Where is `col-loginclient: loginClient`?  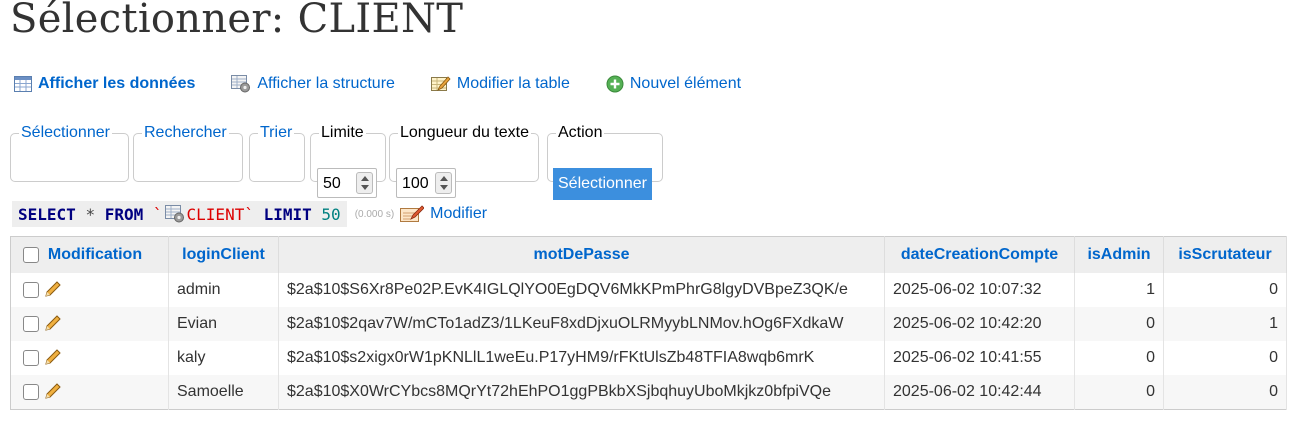 col-loginclient: loginClient is located at coordinates (223, 254).